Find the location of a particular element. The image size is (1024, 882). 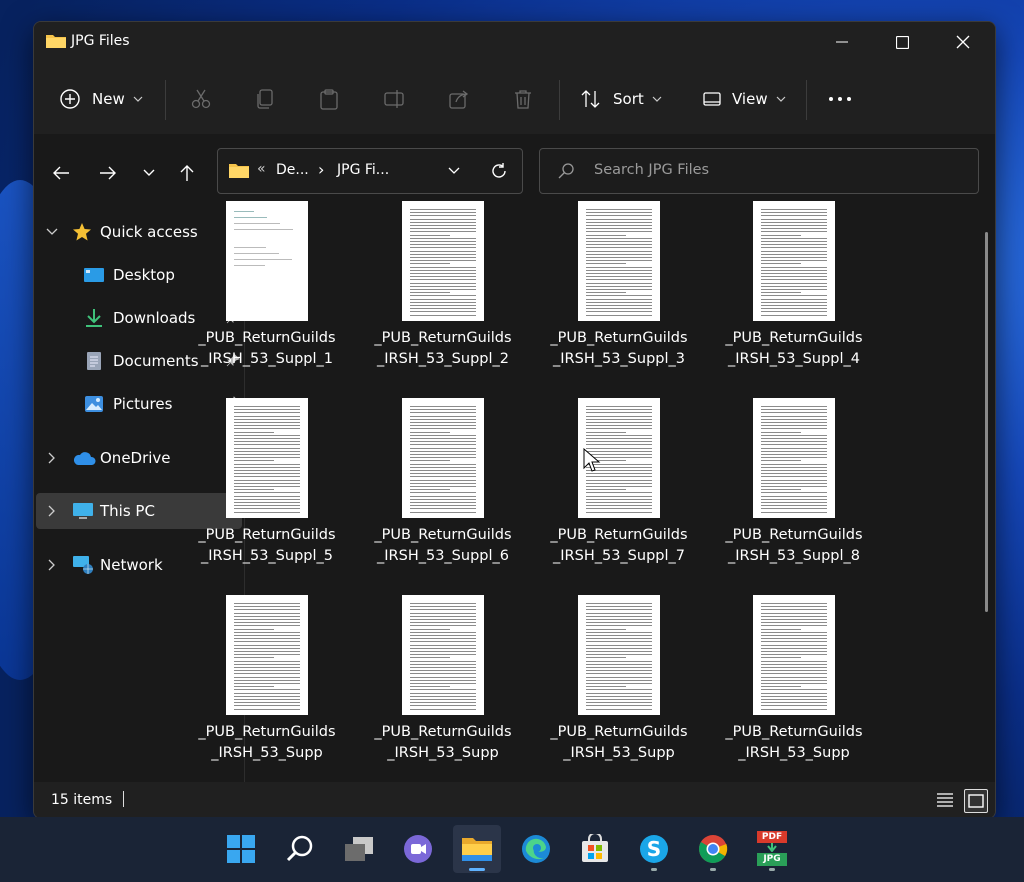

copy-button is located at coordinates (265, 99).